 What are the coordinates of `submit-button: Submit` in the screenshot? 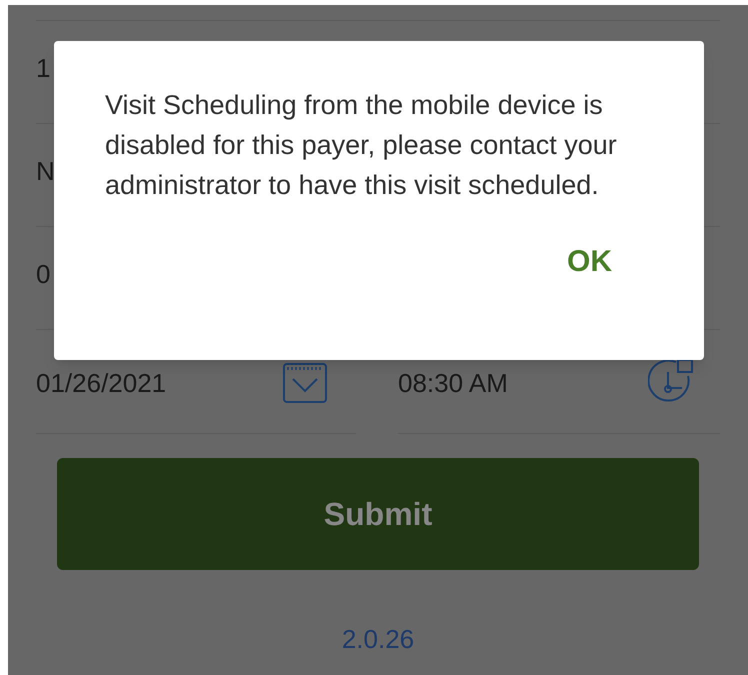 It's located at (378, 514).